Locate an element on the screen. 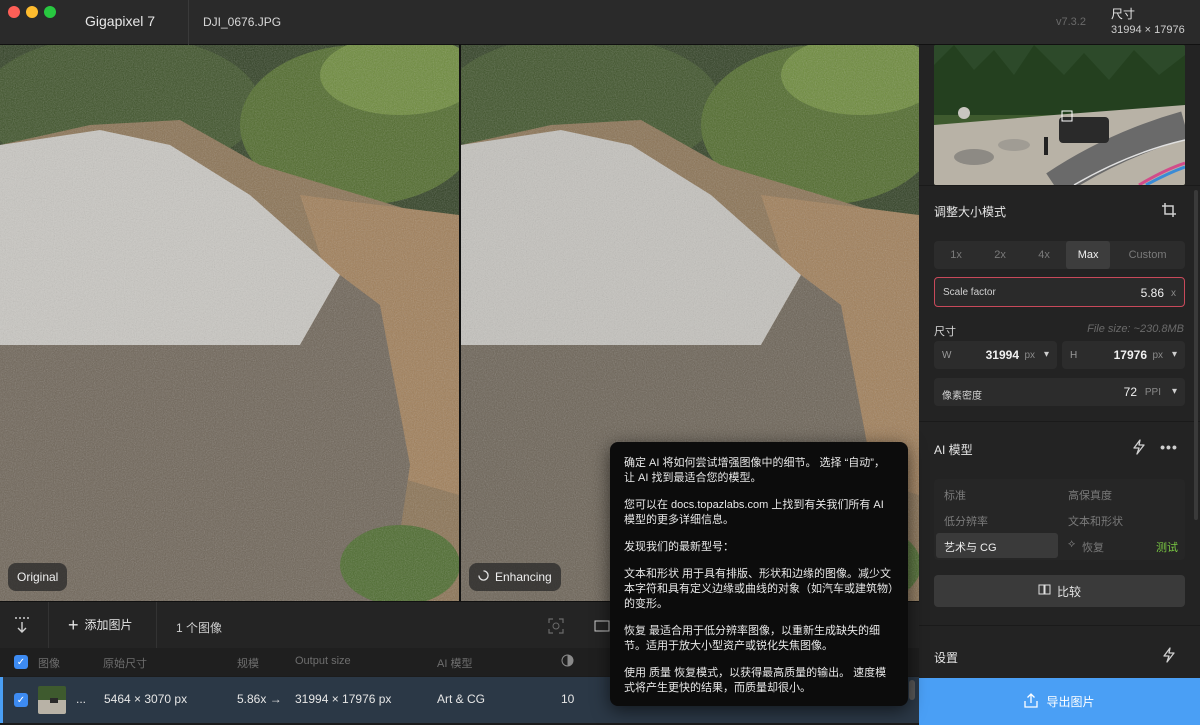  width-label: W is located at coordinates (947, 355).